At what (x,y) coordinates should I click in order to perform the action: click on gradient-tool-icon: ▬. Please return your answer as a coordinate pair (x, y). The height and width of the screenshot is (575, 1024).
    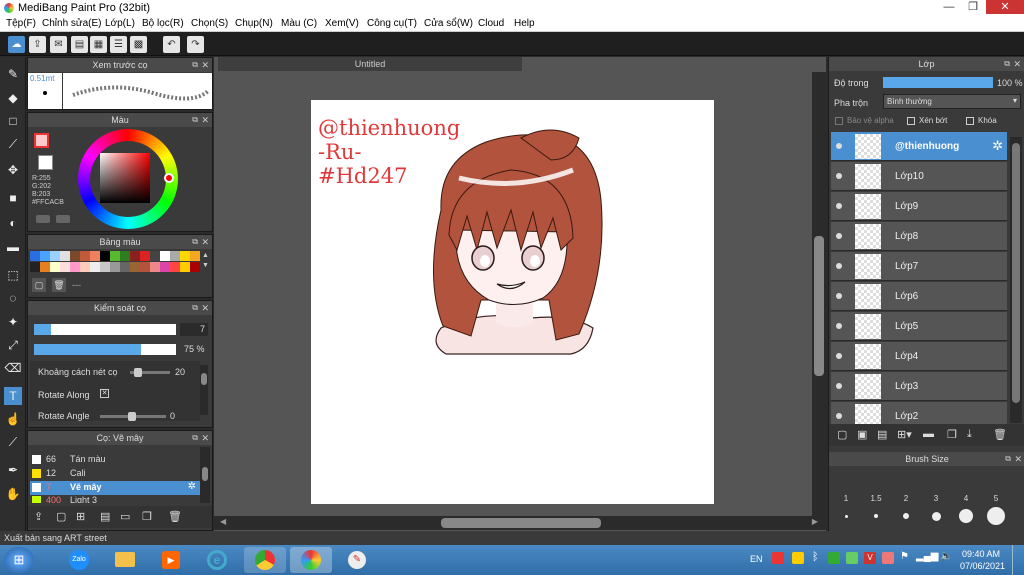
    Looking at the image, I should click on (13, 247).